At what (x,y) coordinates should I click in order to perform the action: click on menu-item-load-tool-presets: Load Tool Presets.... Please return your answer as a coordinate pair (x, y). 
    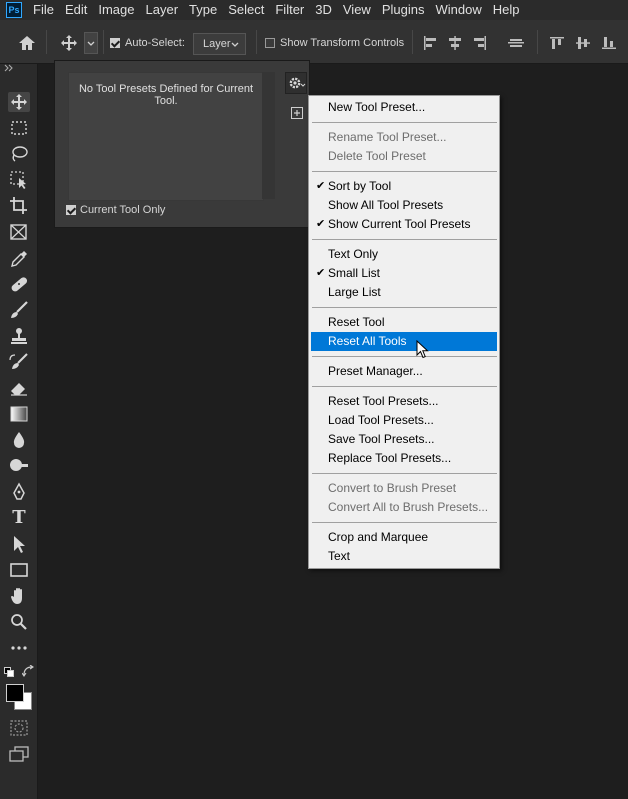
    Looking at the image, I should click on (404, 420).